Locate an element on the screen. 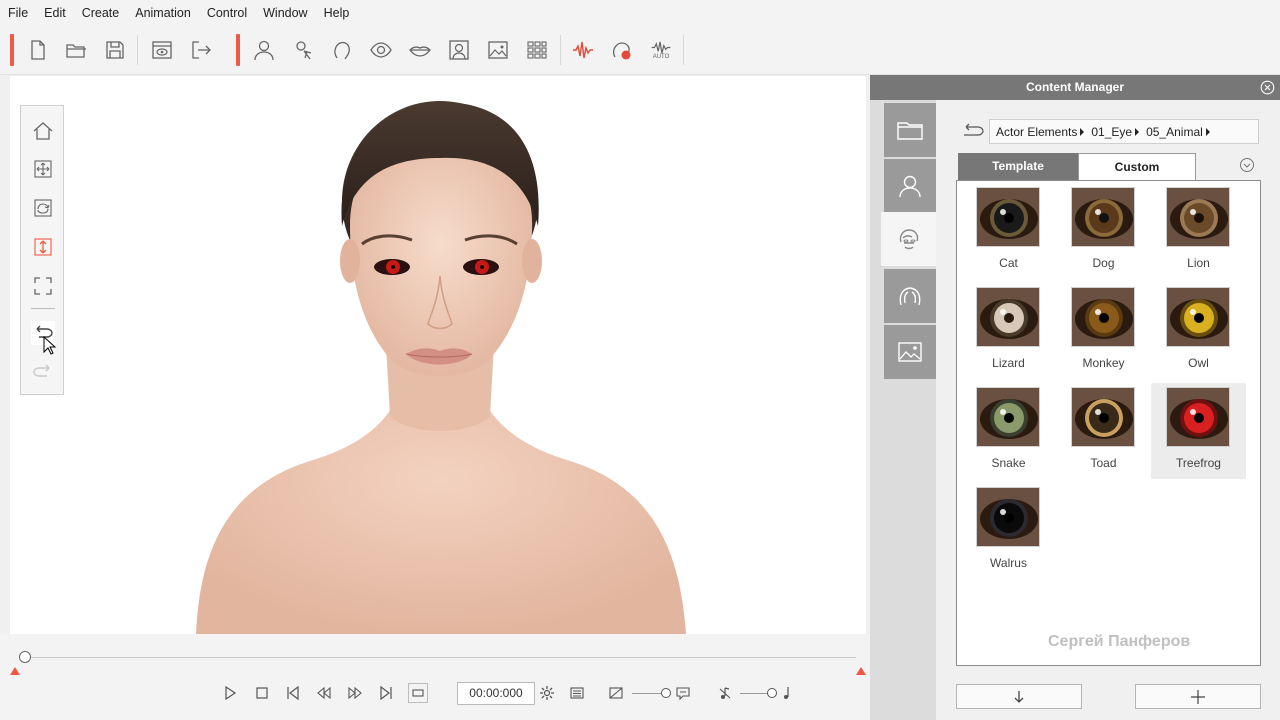 The width and height of the screenshot is (1280, 720). open-folder-icon is located at coordinates (76, 51).